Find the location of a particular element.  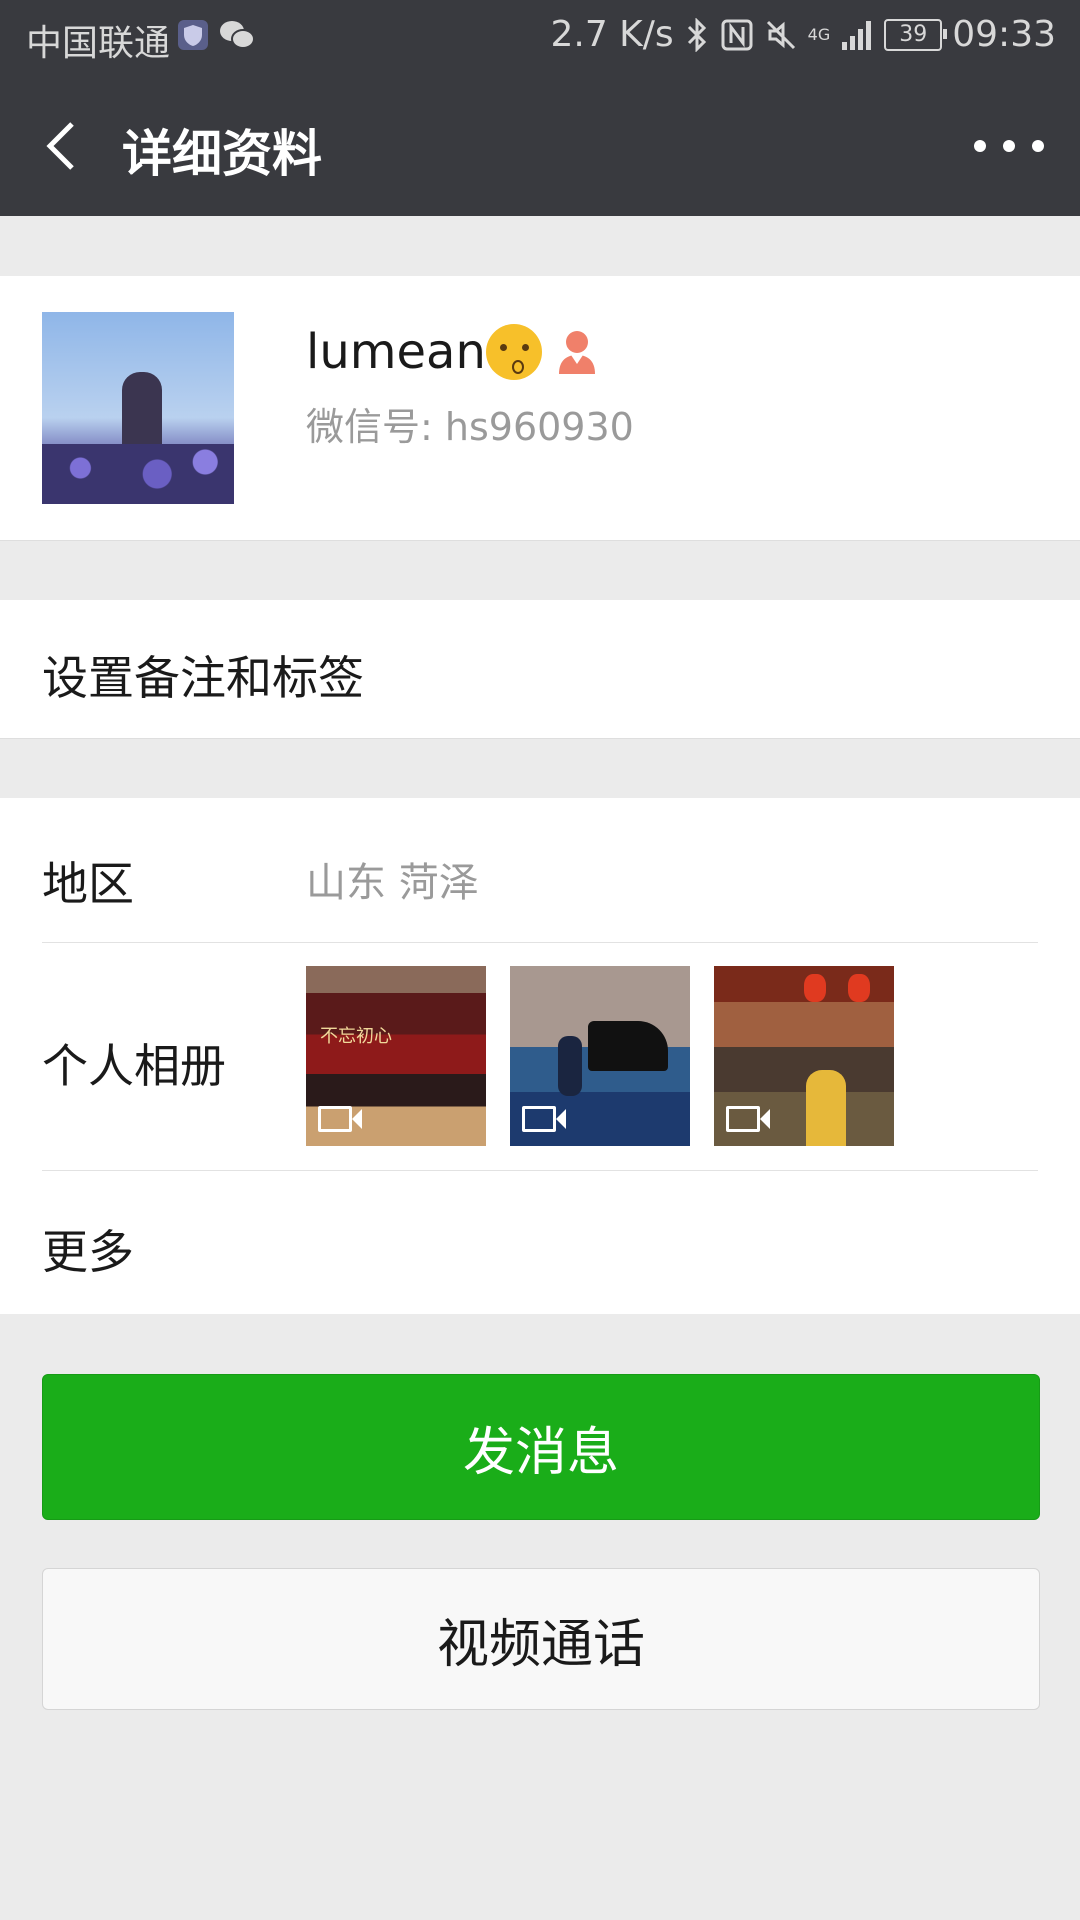

send-message-button: 发消息 is located at coordinates (541, 1447).